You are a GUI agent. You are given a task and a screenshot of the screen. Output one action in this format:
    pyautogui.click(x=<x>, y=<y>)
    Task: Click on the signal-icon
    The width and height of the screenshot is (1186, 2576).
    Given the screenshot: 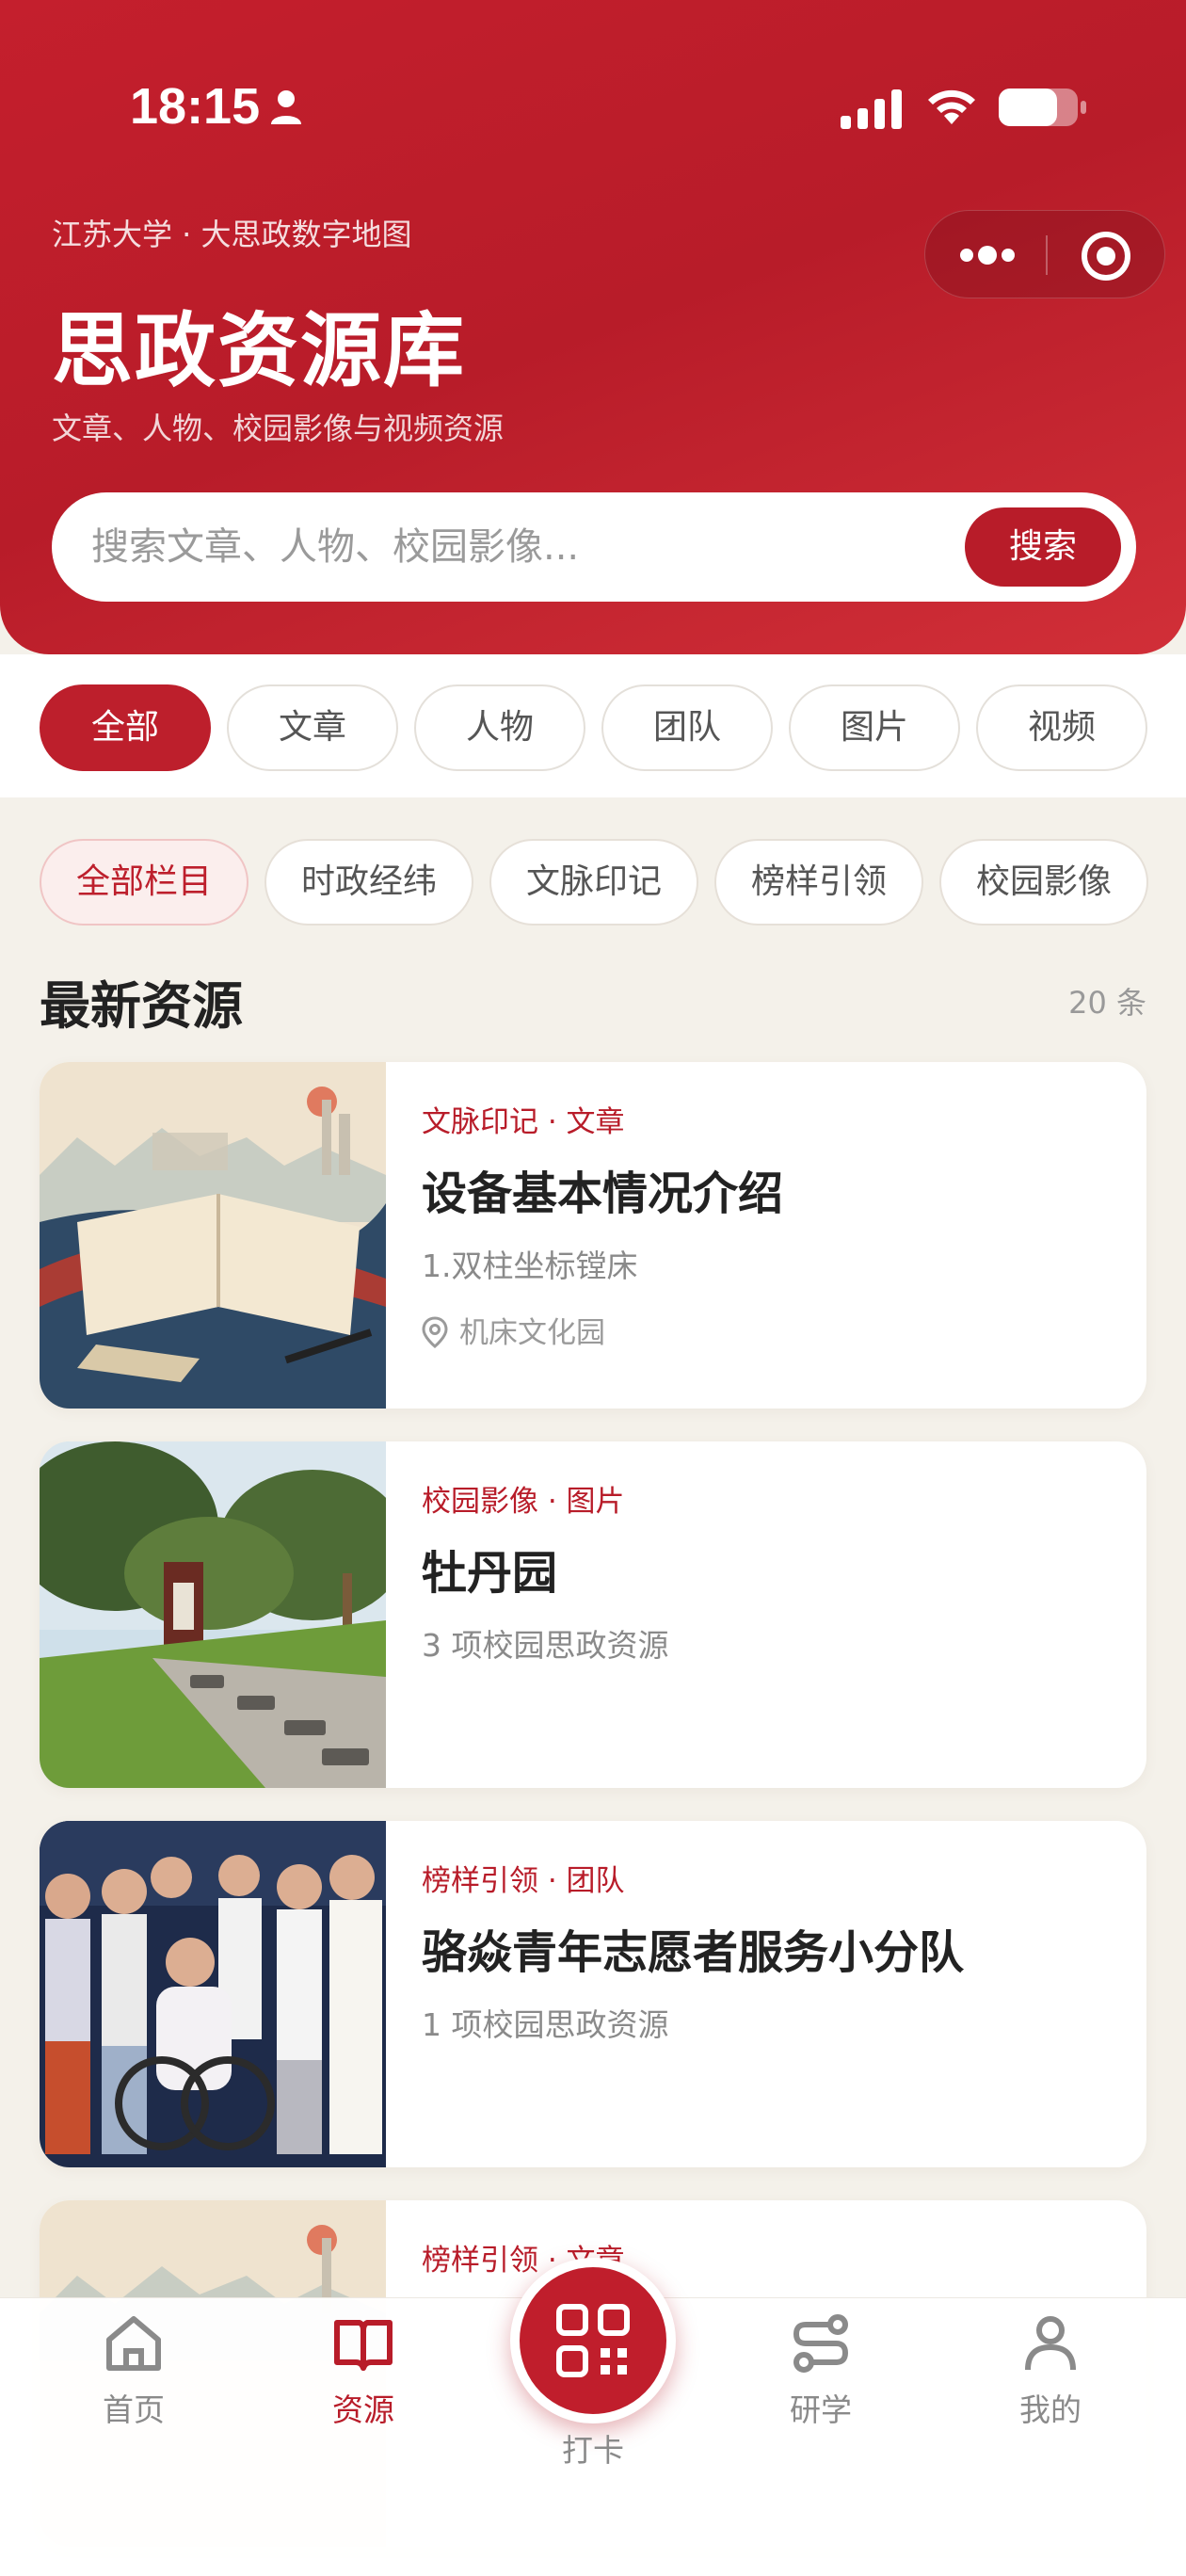 What is the action you would take?
    pyautogui.click(x=871, y=109)
    